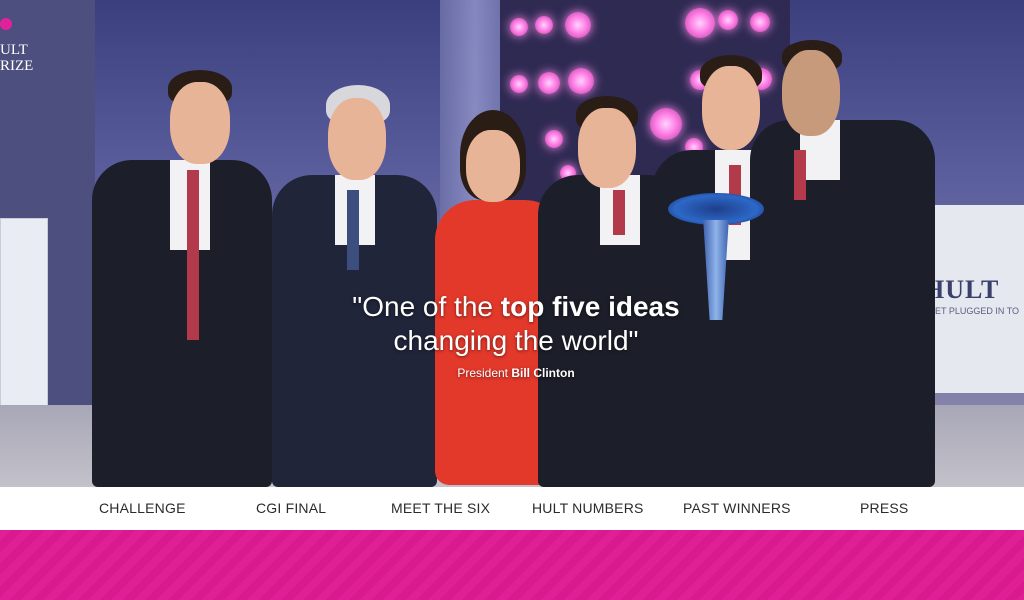 This screenshot has width=1024, height=600. Describe the element at coordinates (291, 508) in the screenshot. I see `nav-item-cgi-final: CGI FINAL` at that location.